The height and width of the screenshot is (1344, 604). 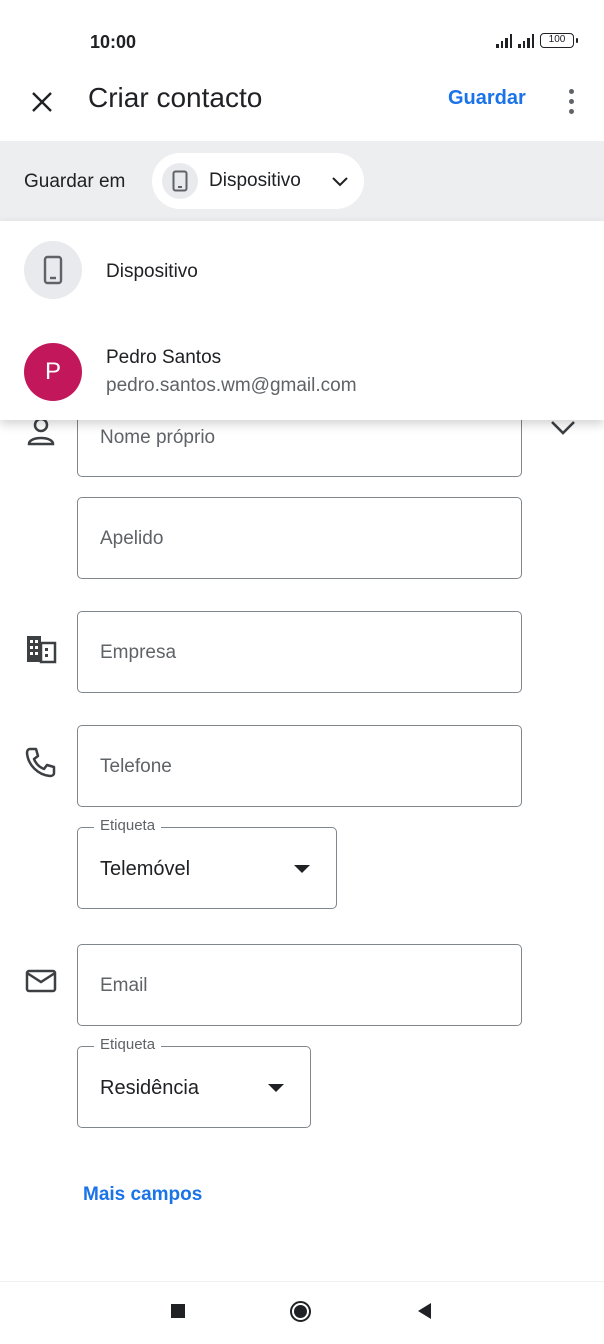 I want to click on battery-icon: 100, so click(x=559, y=40).